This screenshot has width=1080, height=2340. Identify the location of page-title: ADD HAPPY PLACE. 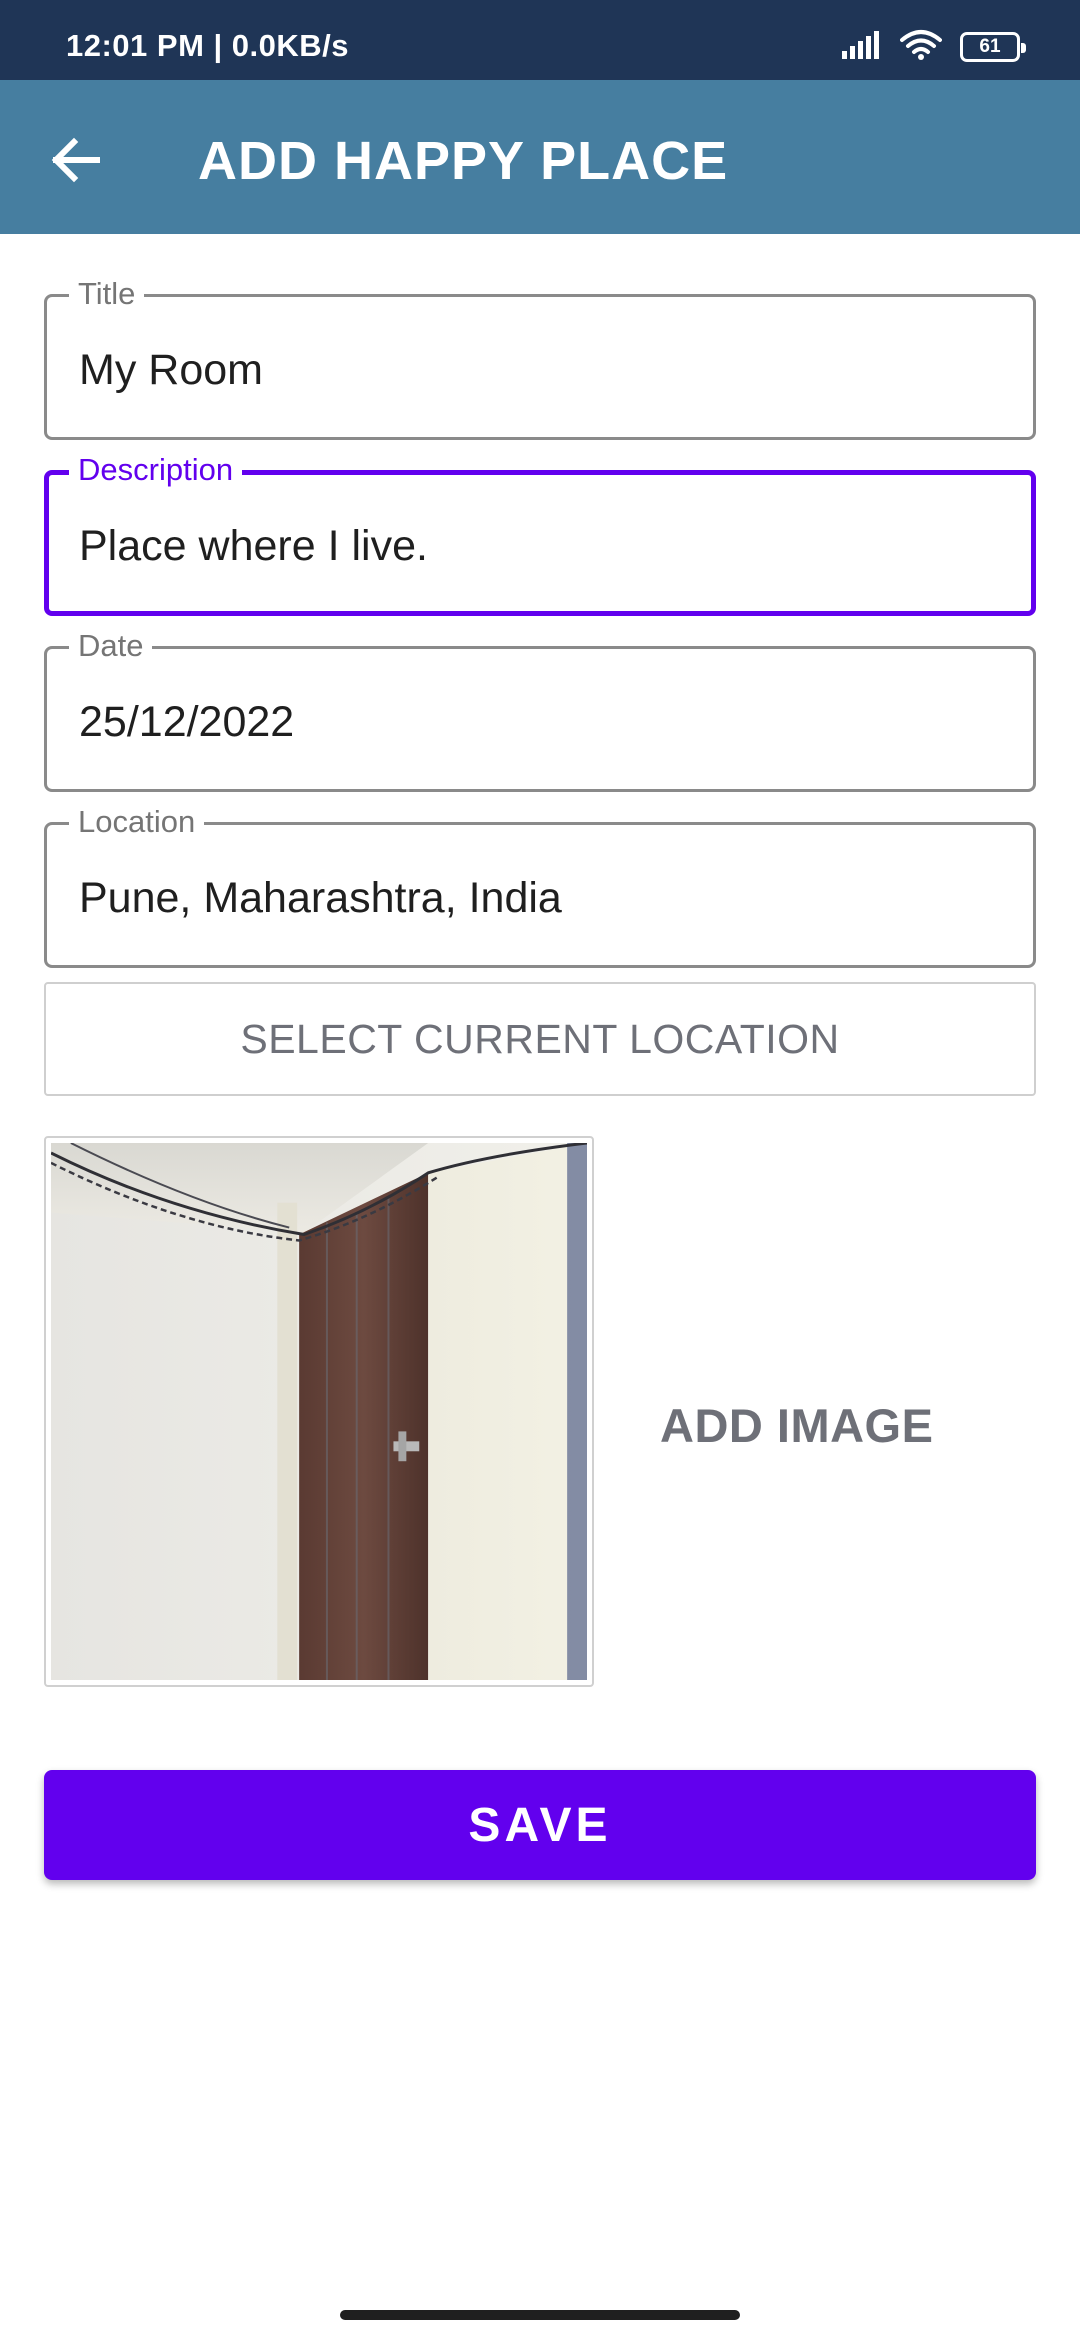
(463, 161).